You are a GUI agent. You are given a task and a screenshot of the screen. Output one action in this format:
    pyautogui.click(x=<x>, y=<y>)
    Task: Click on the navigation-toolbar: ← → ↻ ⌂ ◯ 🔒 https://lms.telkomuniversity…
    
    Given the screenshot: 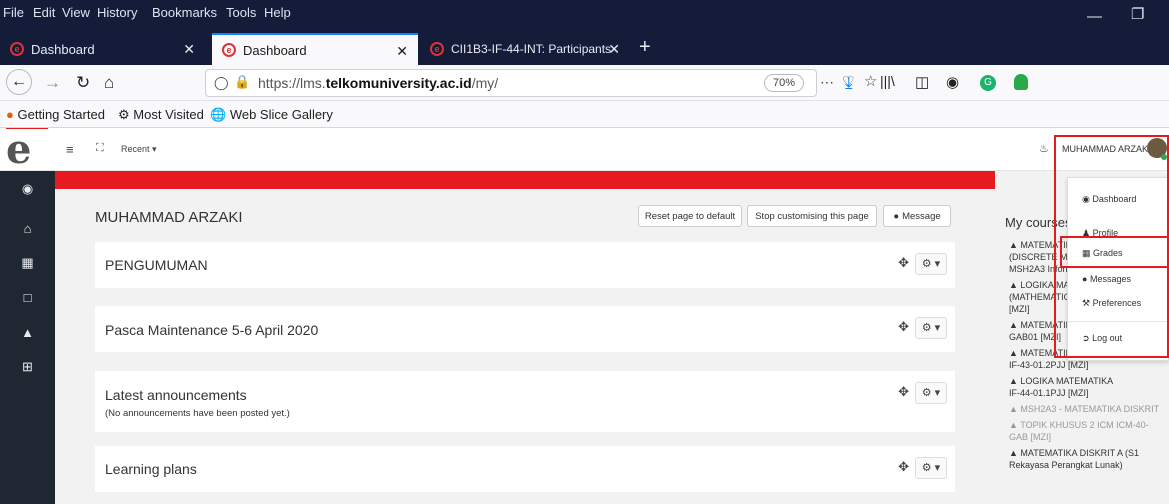 What is the action you would take?
    pyautogui.click(x=584, y=83)
    